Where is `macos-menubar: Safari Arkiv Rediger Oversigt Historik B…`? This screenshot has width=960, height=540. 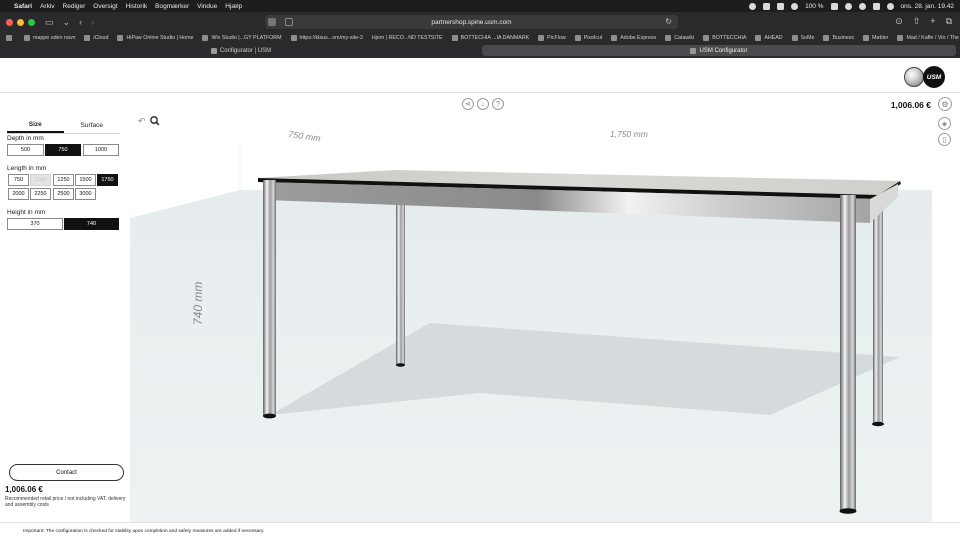 macos-menubar: Safari Arkiv Rediger Oversigt Historik B… is located at coordinates (480, 6).